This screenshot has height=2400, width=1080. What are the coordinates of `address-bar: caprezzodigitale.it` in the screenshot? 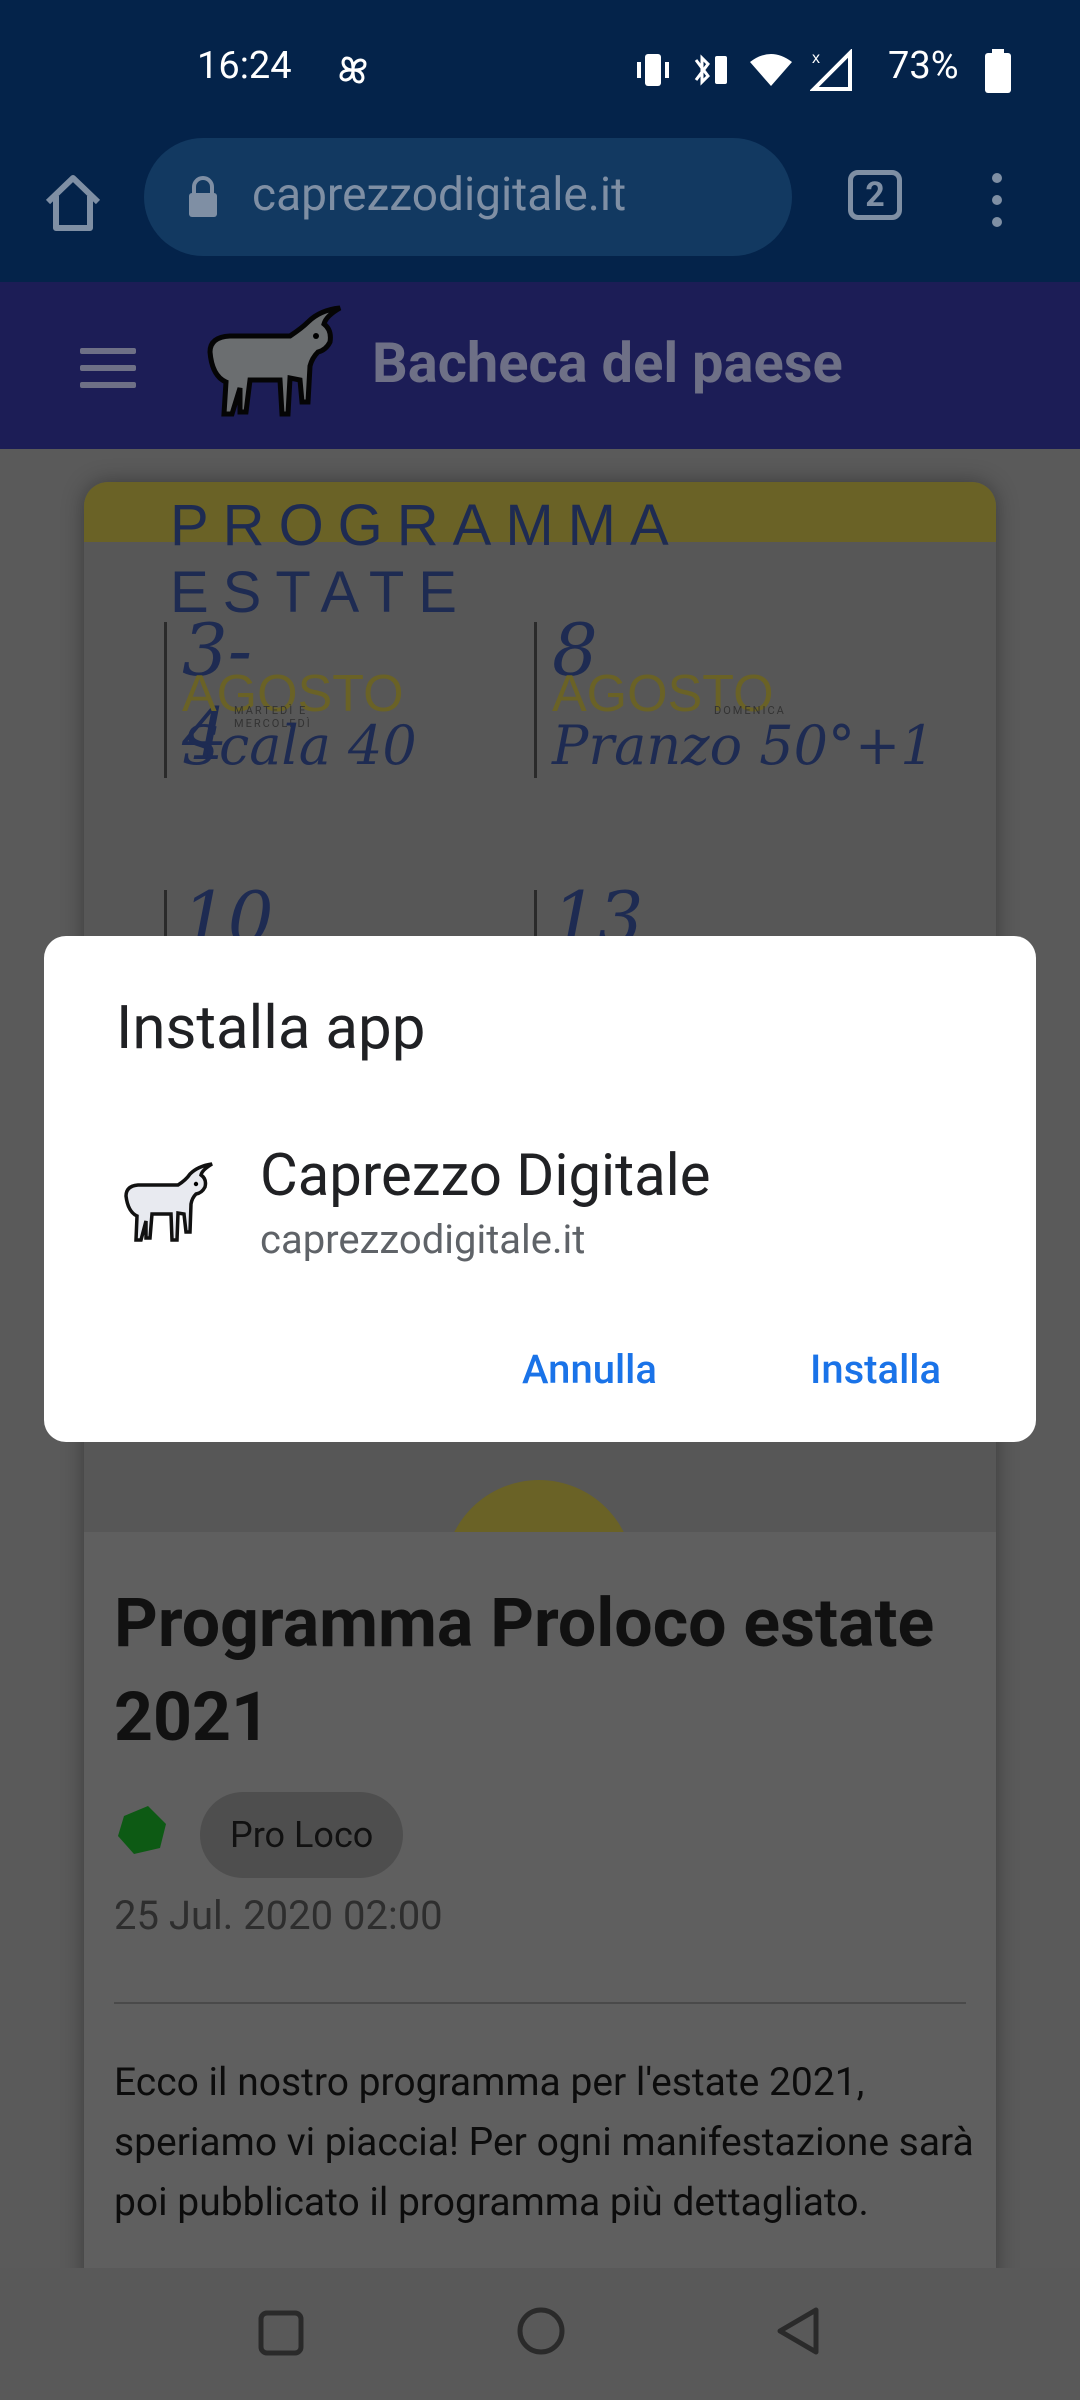 It's located at (468, 197).